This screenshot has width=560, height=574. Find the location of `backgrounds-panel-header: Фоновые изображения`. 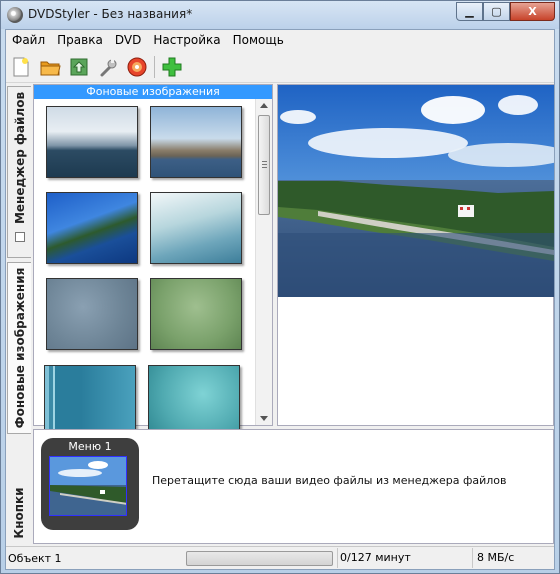

backgrounds-panel-header: Фоновые изображения is located at coordinates (153, 92).